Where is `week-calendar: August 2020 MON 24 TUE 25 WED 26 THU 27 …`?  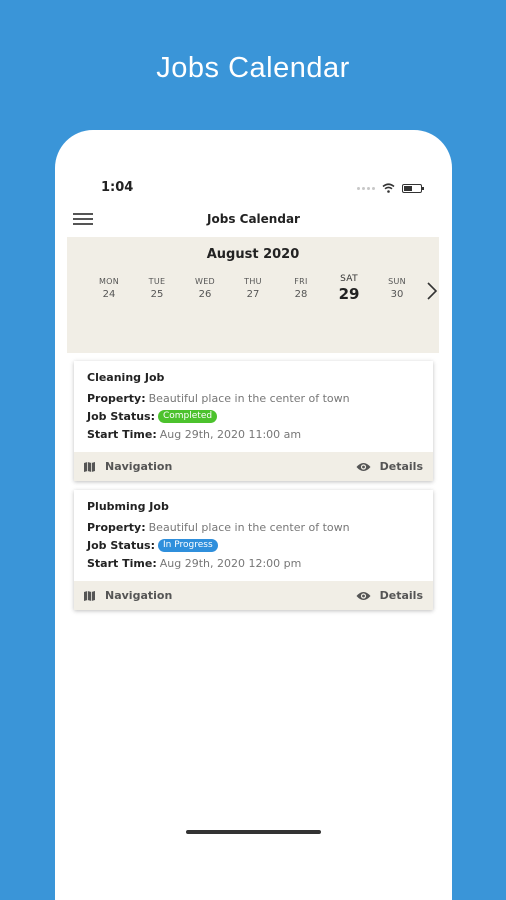
week-calendar: August 2020 MON 24 TUE 25 WED 26 THU 27 … is located at coordinates (253, 295).